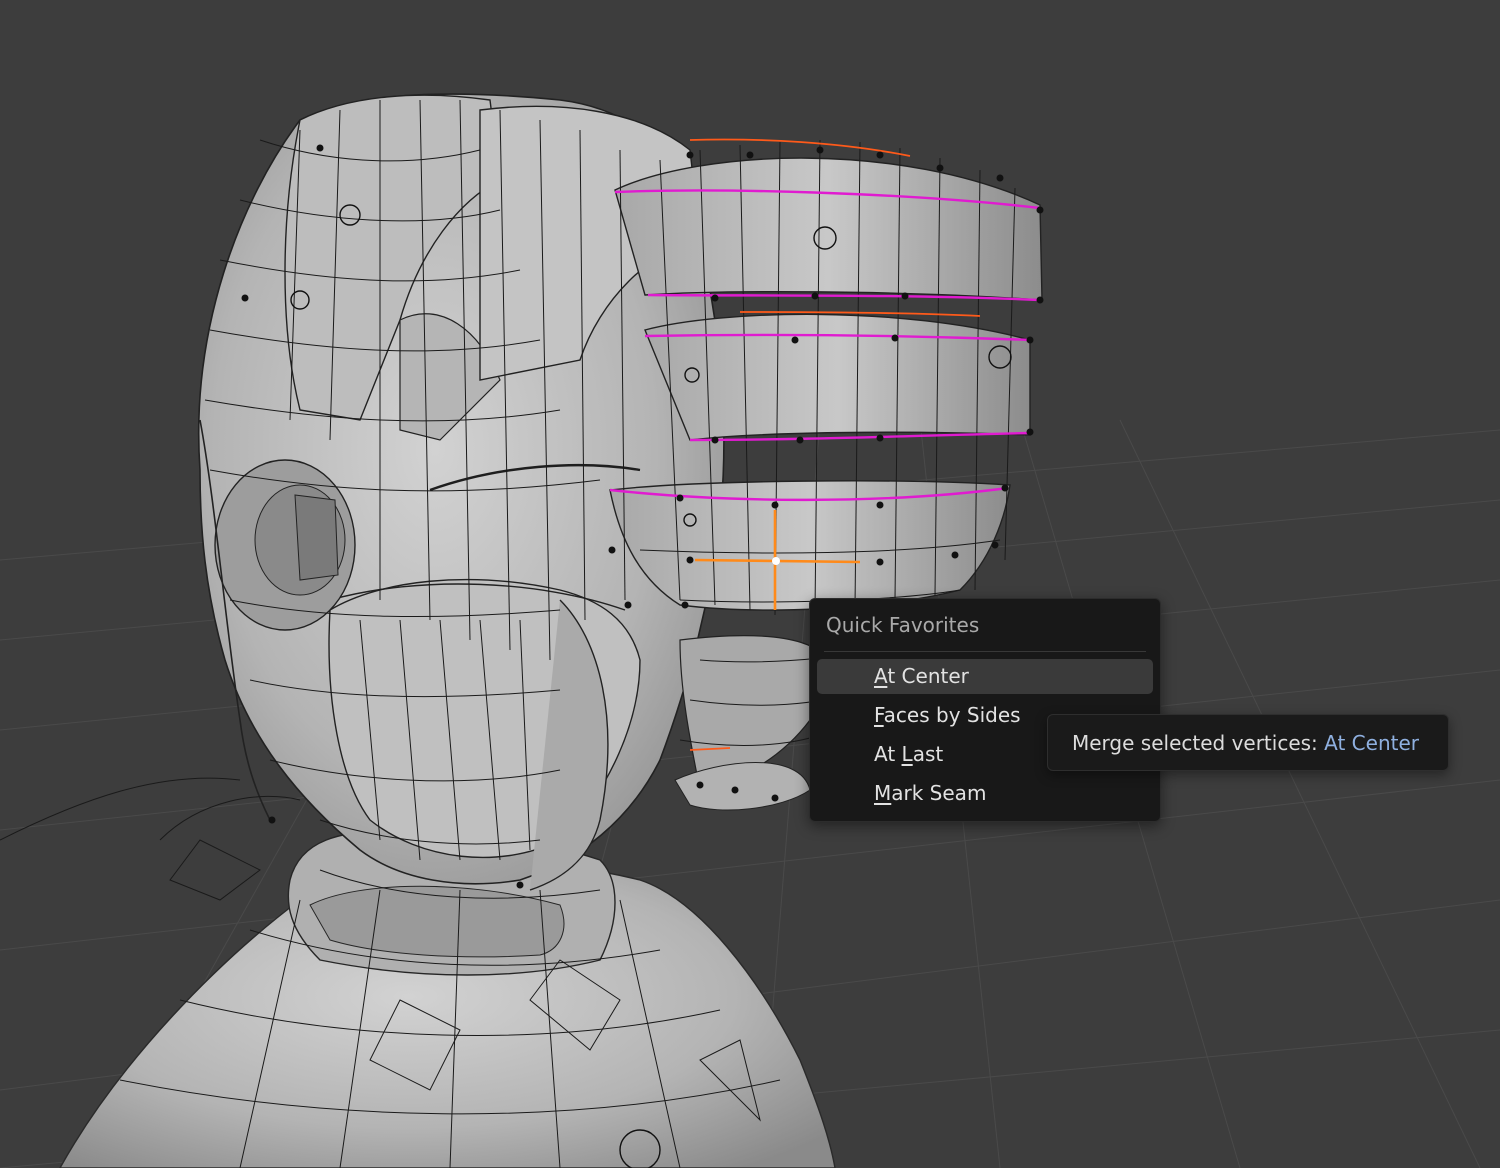  I want to click on menu-item-mark-seam: Mark Seam, so click(985, 793).